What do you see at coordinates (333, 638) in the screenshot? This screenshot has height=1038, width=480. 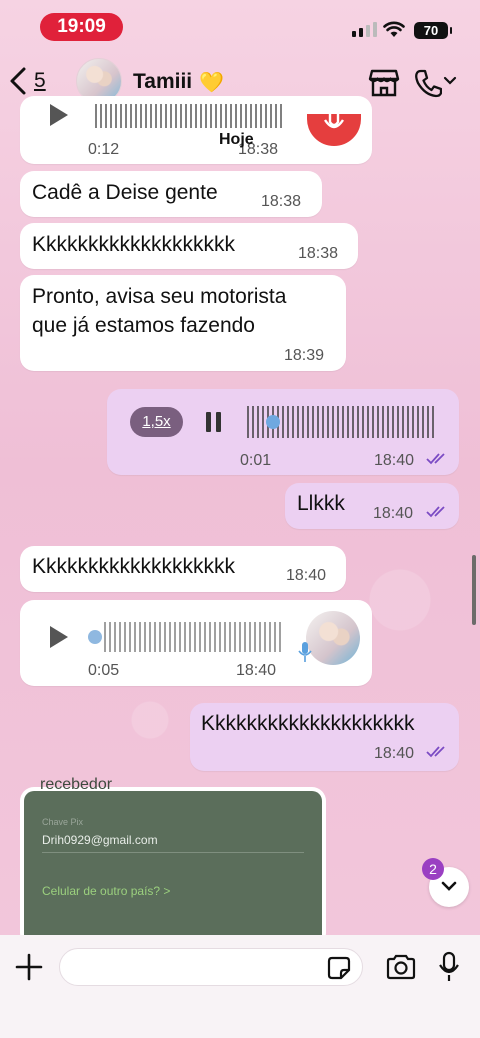 I see `sender-avatar` at bounding box center [333, 638].